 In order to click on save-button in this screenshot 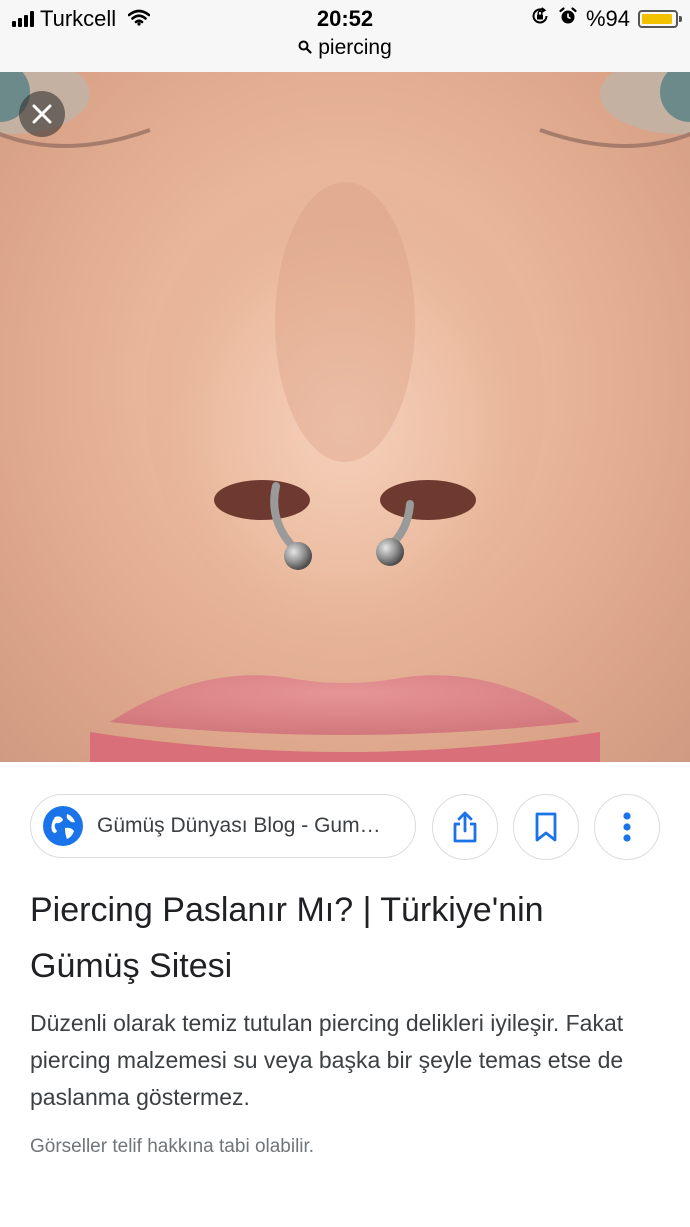, I will do `click(546, 827)`.